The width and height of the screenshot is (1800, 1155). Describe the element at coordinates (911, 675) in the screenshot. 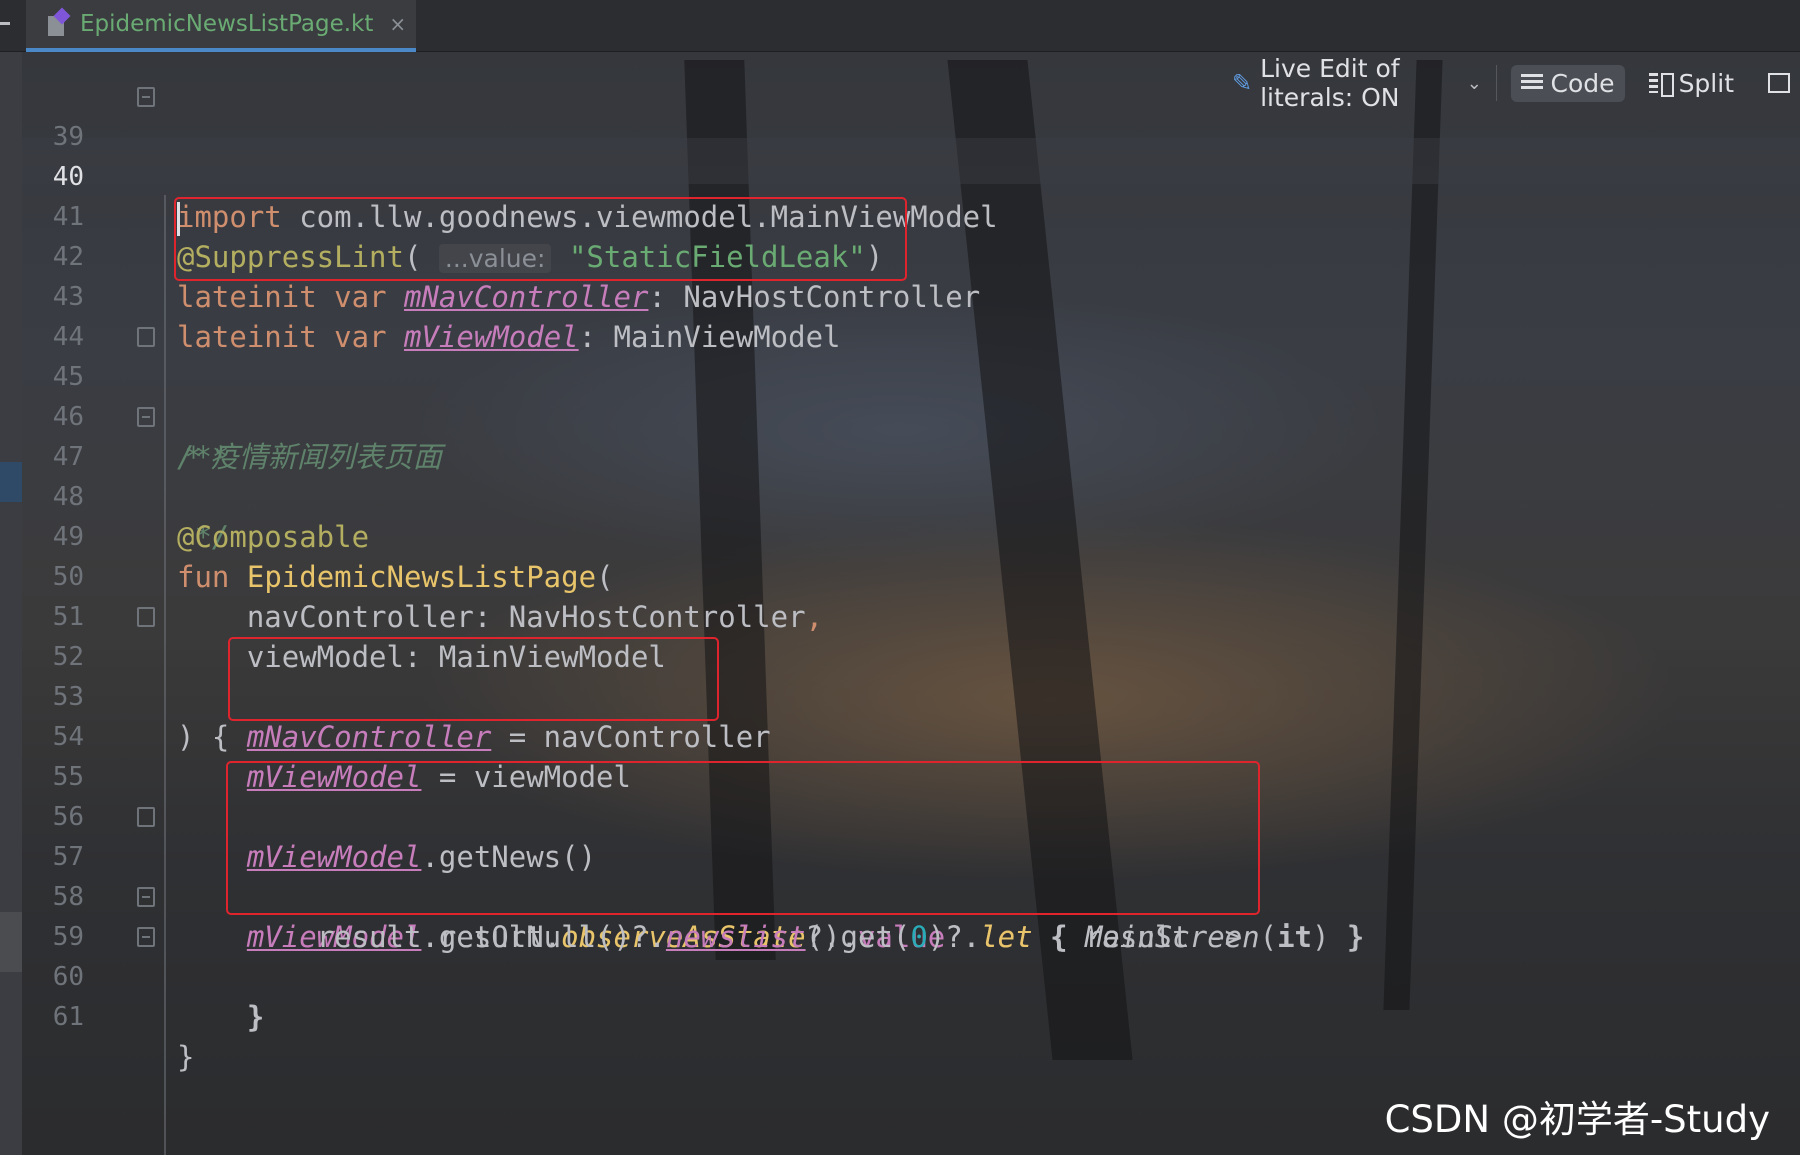

I see `code-line: 52 ) {` at that location.